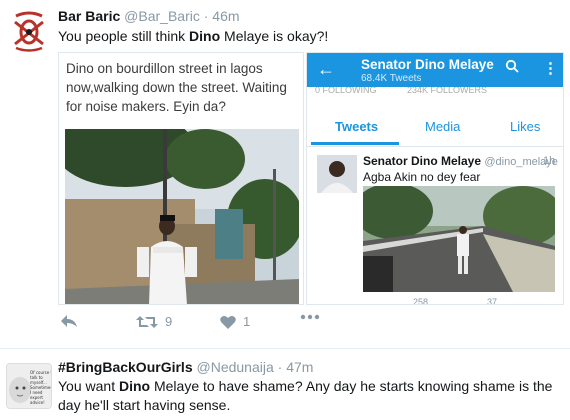 The width and height of the screenshot is (570, 420). I want to click on followers-count: 234K FOLLOWERS, so click(447, 91).